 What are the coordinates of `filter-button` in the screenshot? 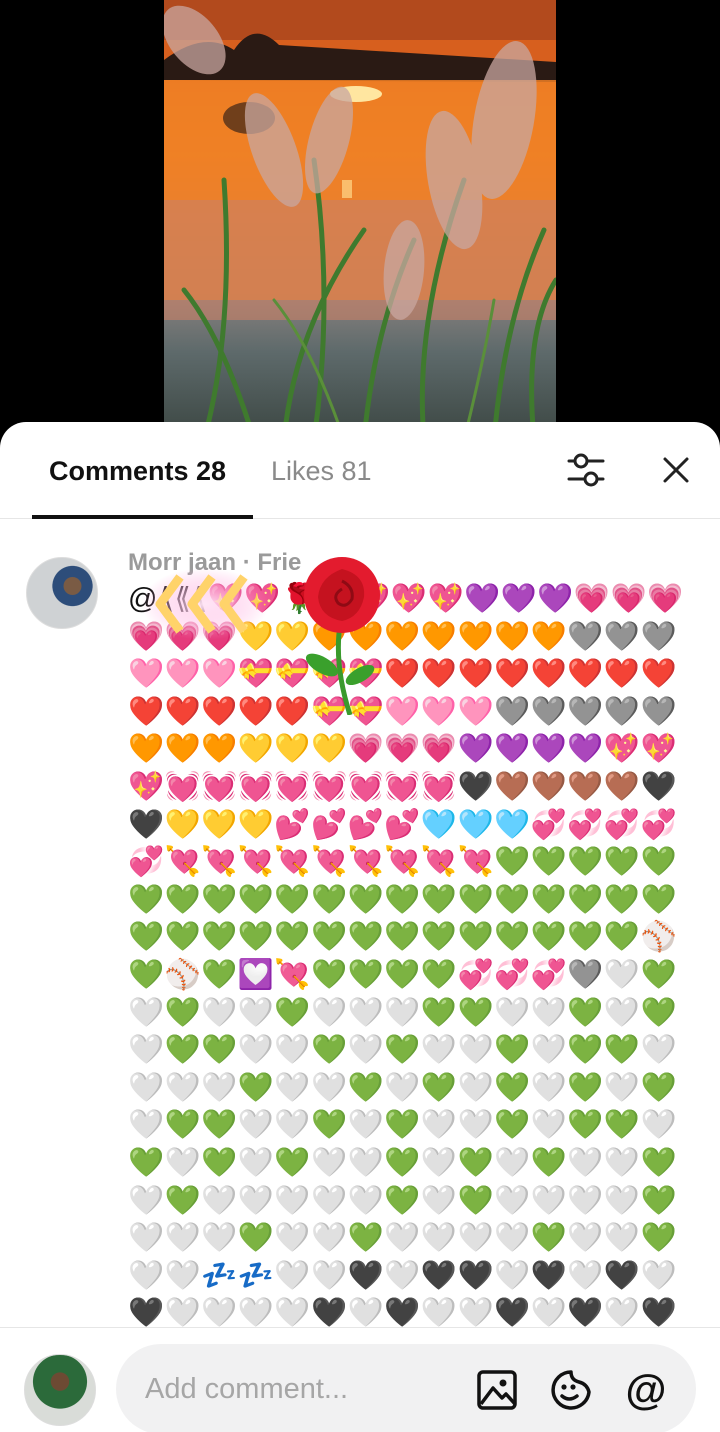 It's located at (586, 470).